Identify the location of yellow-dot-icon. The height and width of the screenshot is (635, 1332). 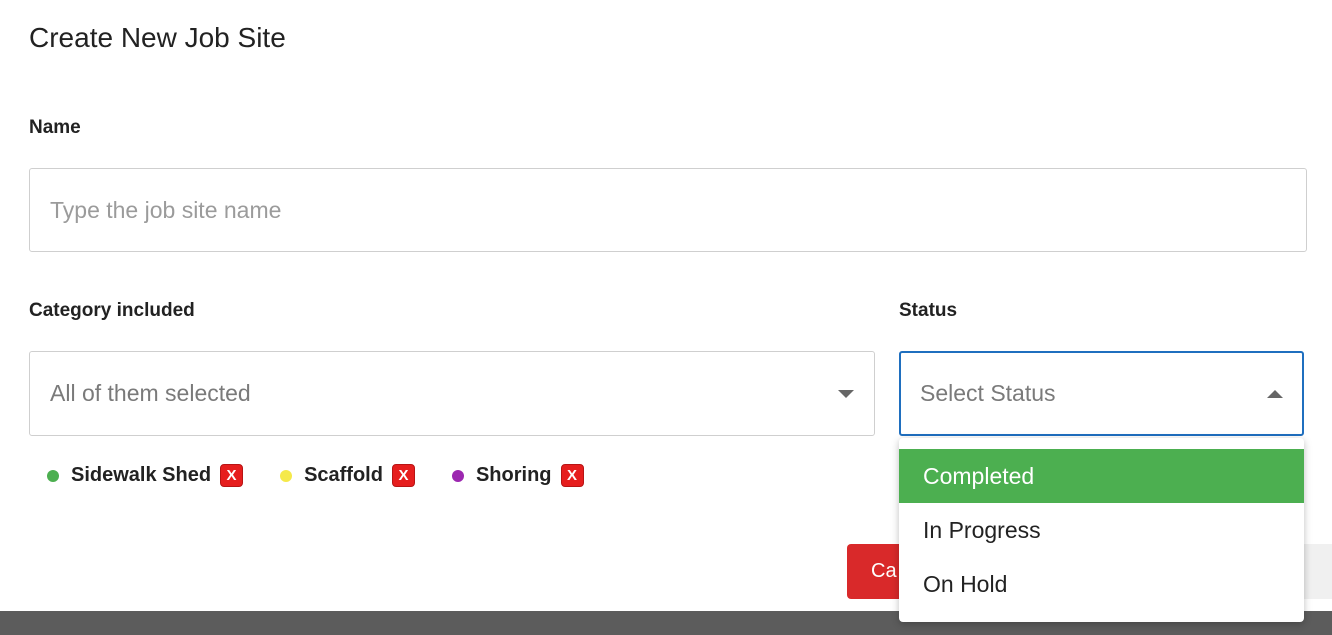
(286, 475).